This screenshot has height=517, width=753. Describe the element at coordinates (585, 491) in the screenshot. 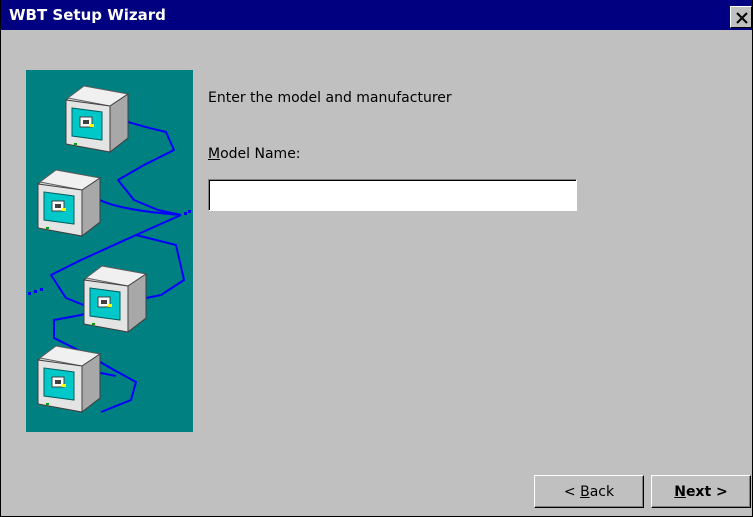

I see `back-button-mnemonic: B` at that location.